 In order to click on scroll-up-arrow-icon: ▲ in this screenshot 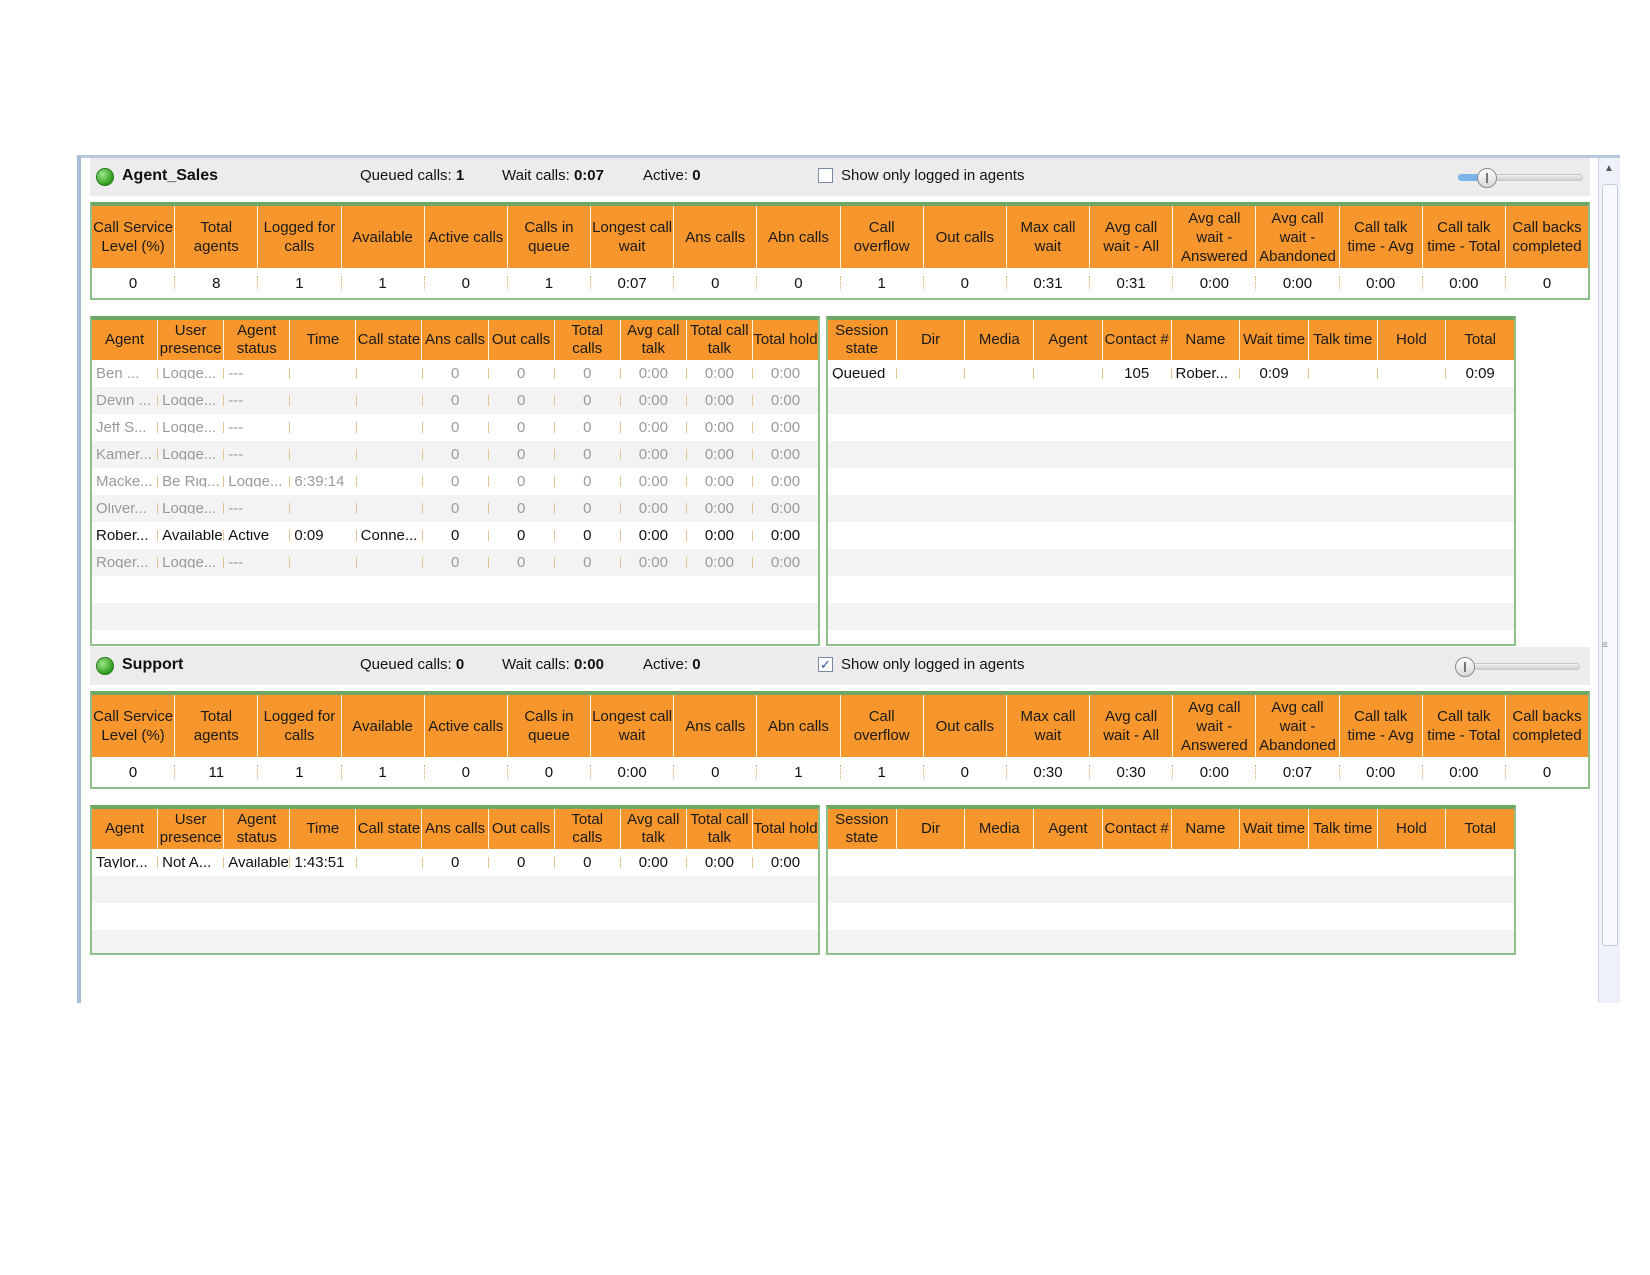, I will do `click(1609, 169)`.